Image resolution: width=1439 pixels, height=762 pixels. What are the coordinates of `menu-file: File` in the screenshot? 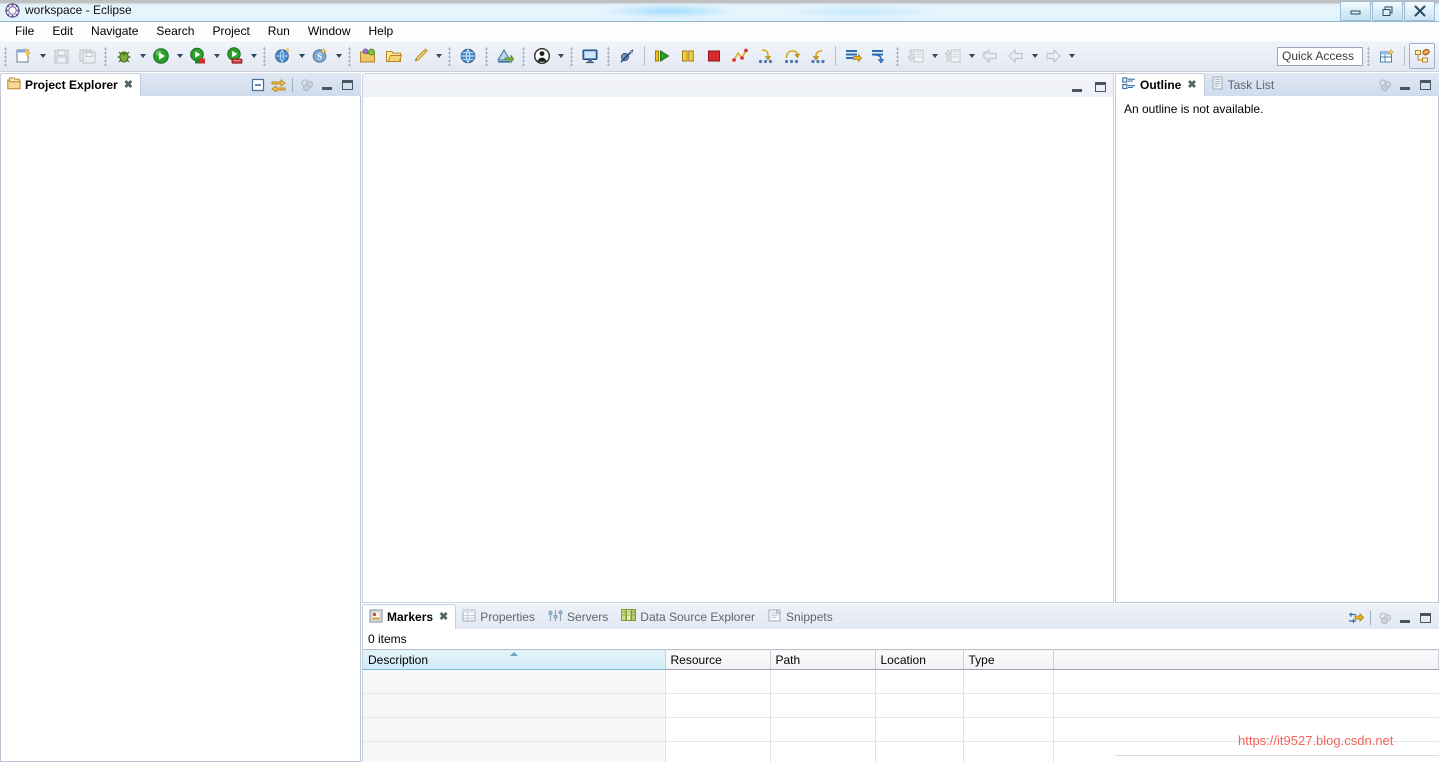 It's located at (24, 31).